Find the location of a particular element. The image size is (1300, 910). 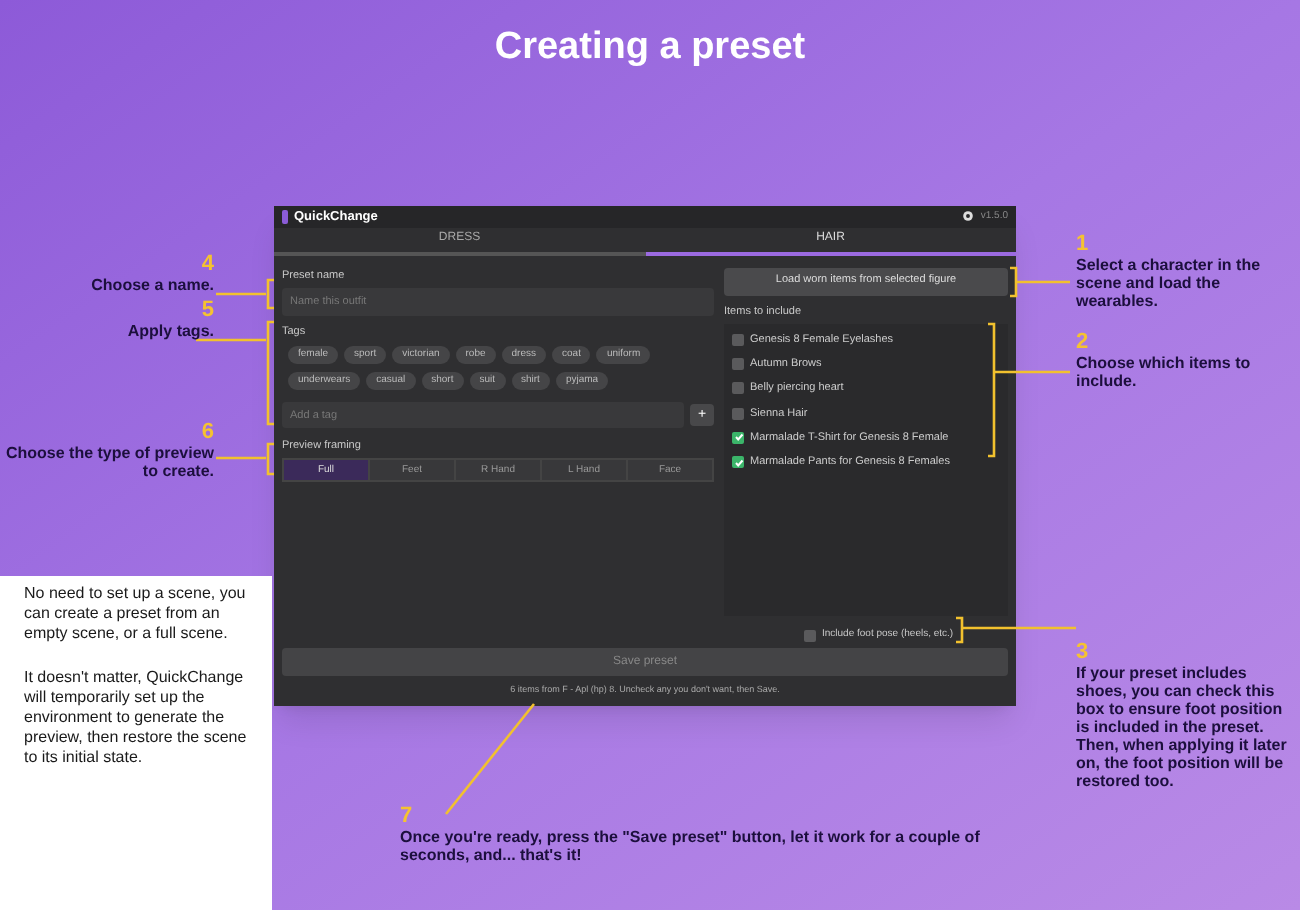

note-text: It doesn't matter, QuickChange will temporarily set up the environment to generate the preview, then restore the scene to its initial state. is located at coordinates (136, 718).